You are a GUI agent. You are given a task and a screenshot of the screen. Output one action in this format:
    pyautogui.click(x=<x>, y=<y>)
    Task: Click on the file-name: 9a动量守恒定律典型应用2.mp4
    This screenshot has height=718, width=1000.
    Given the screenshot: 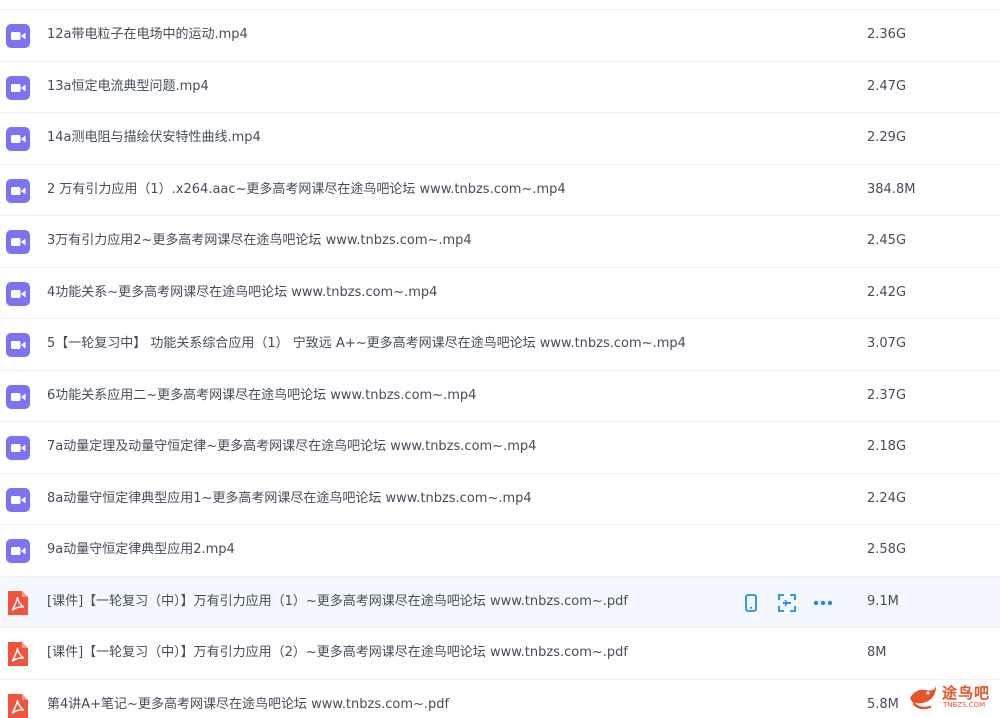 What is the action you would take?
    pyautogui.click(x=141, y=550)
    